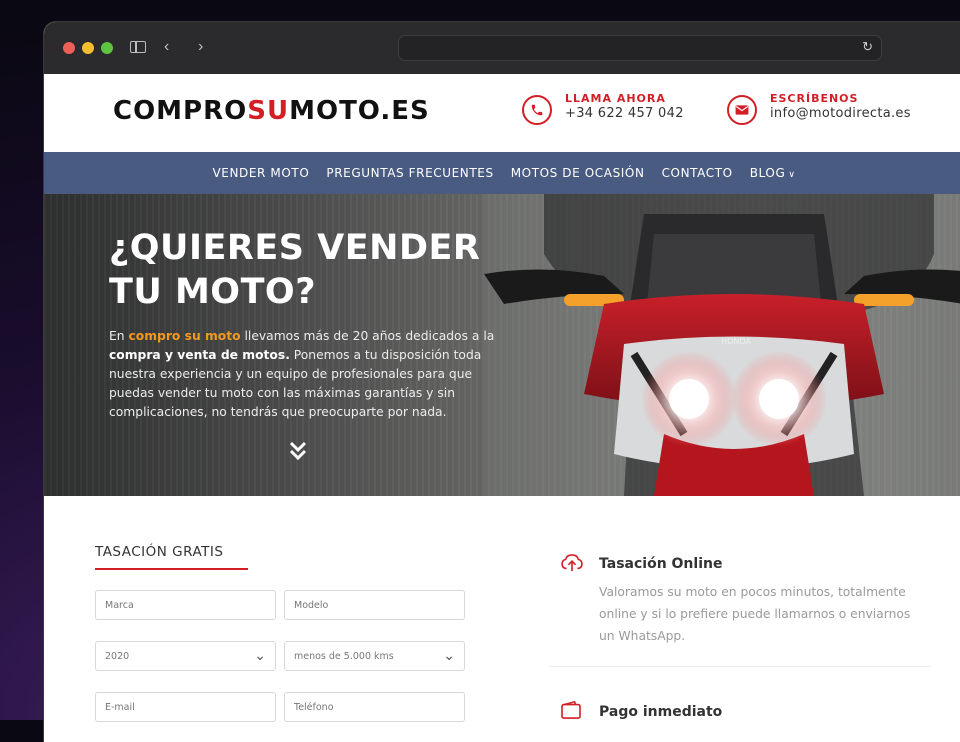 Image resolution: width=960 pixels, height=742 pixels. Describe the element at coordinates (200, 47) in the screenshot. I see `forward-arrow-icon: ›` at that location.